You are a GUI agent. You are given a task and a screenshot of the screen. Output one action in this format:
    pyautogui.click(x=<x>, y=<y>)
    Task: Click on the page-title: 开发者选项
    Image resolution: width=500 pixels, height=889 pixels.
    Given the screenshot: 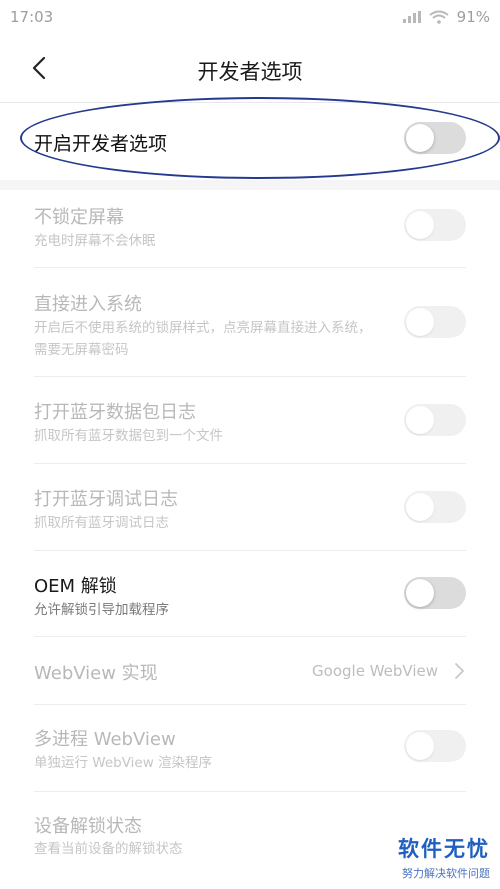 What is the action you would take?
    pyautogui.click(x=250, y=72)
    